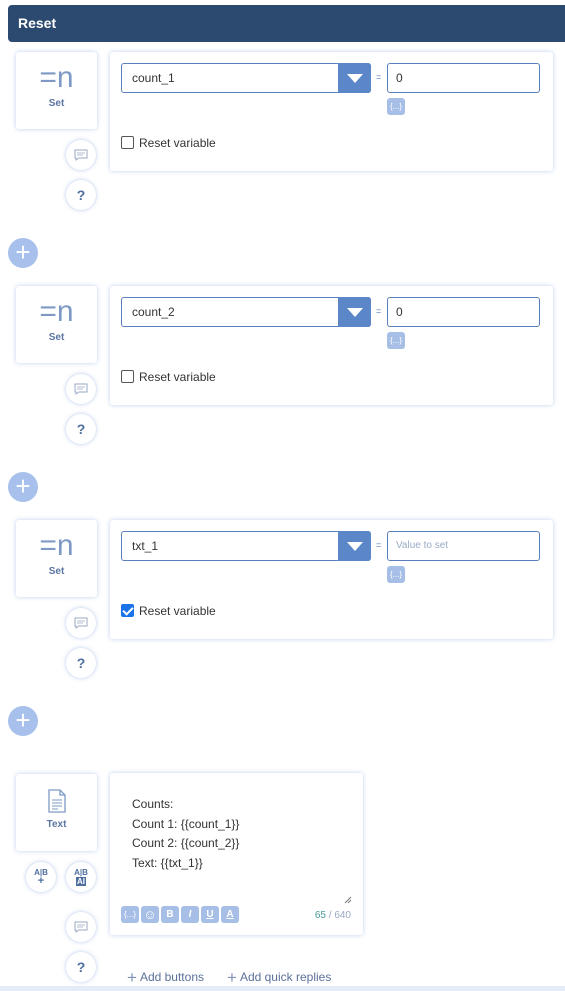 Image resolution: width=565 pixels, height=991 pixels. Describe the element at coordinates (286, 23) in the screenshot. I see `section-header: Reset` at that location.